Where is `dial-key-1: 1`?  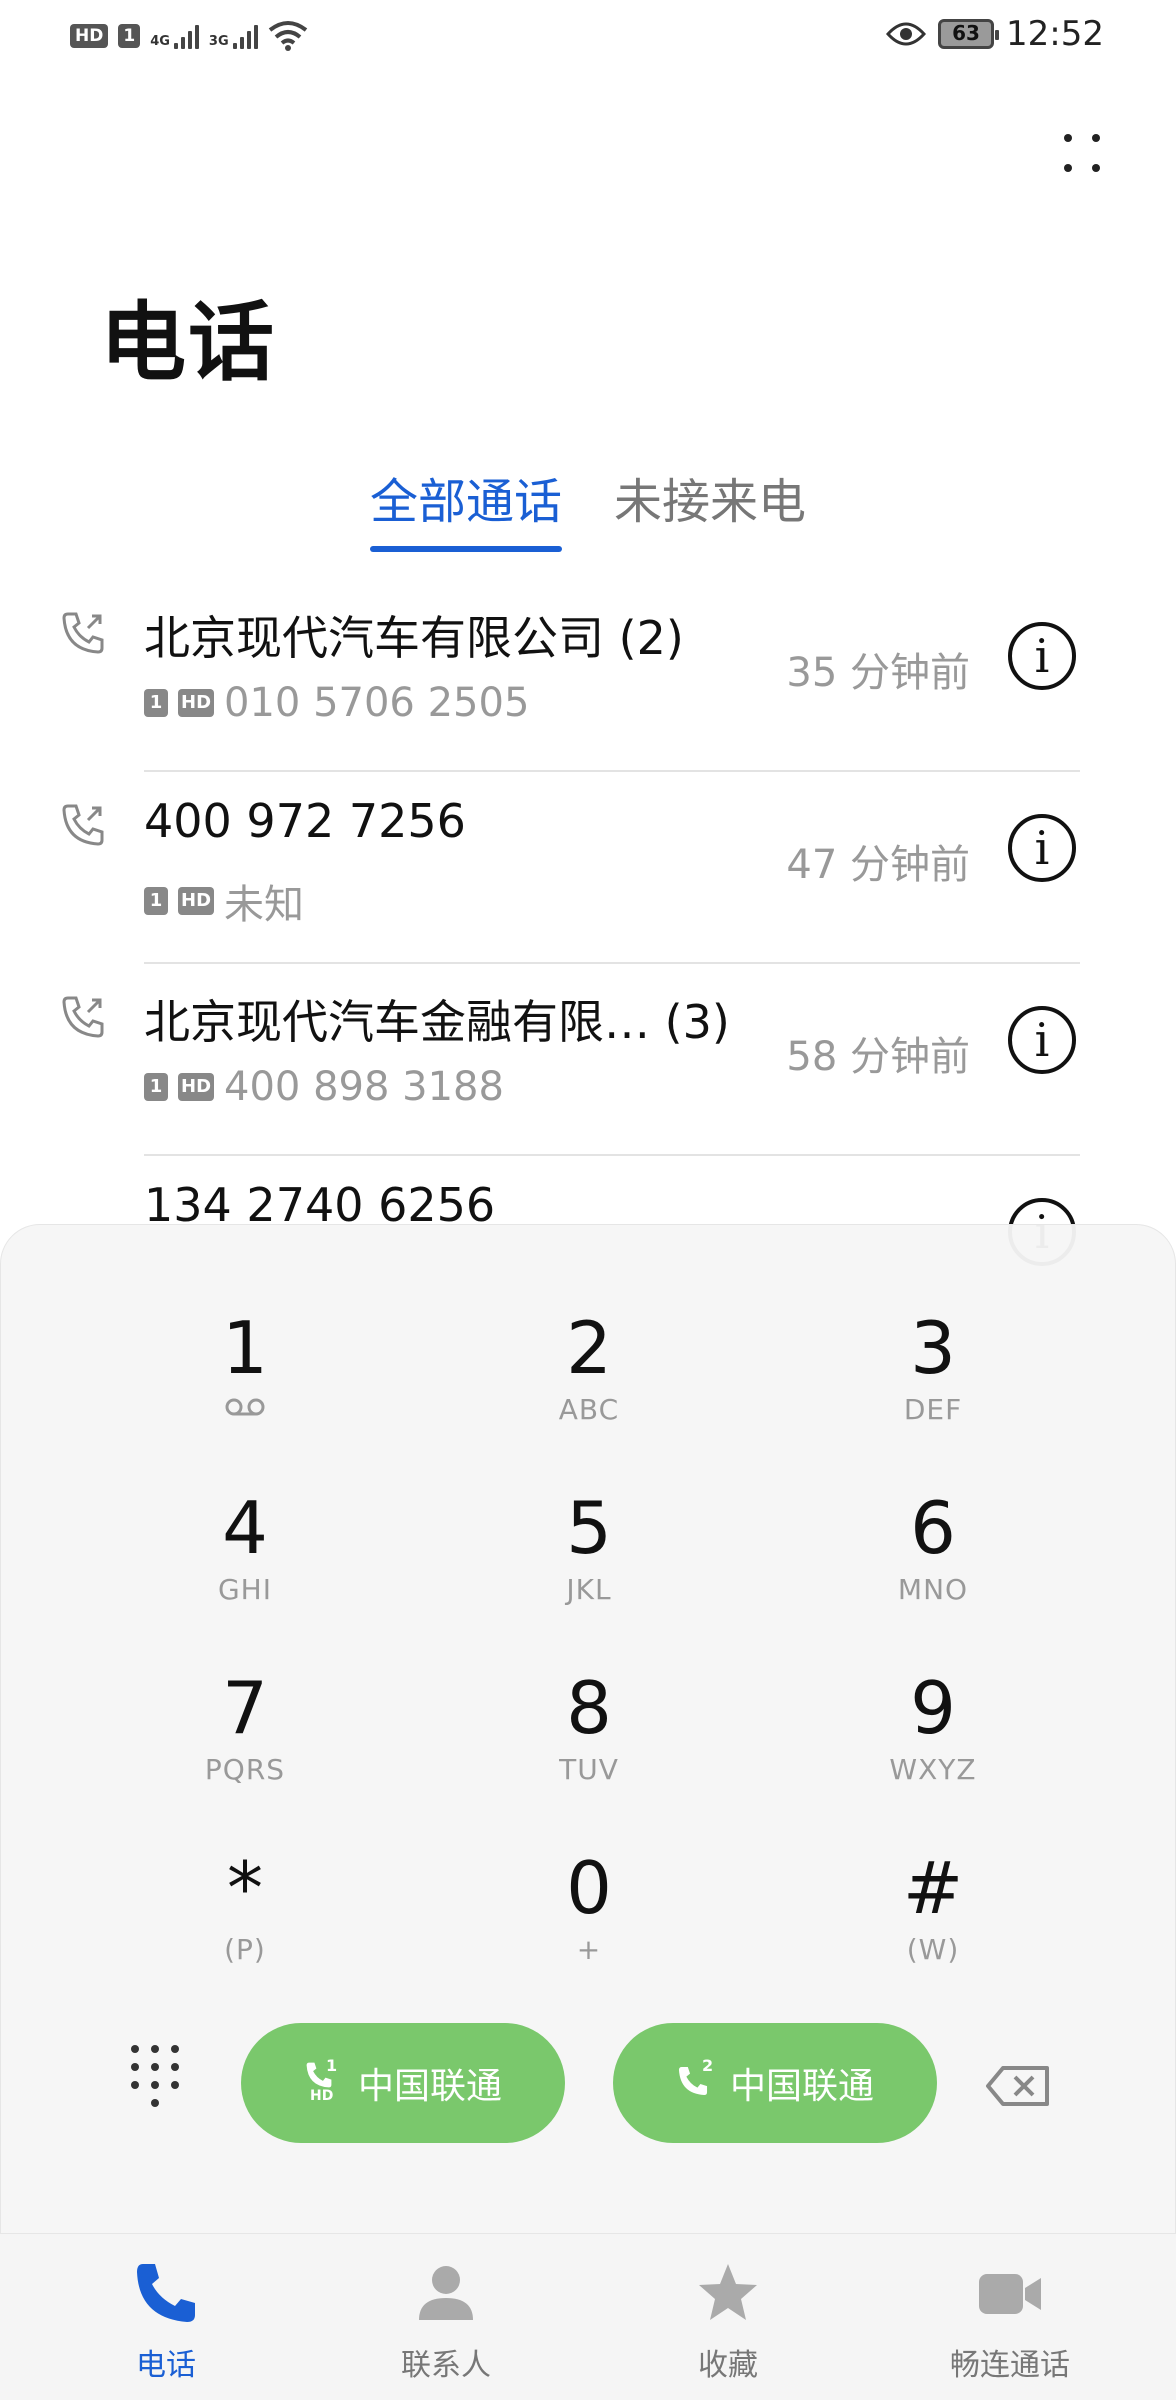
dial-key-1: 1 is located at coordinates (245, 1383).